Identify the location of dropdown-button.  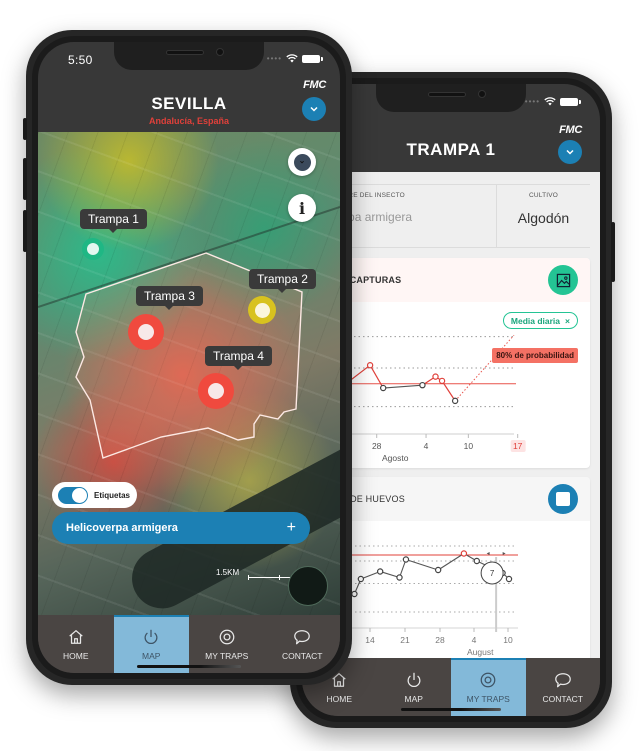
(570, 152).